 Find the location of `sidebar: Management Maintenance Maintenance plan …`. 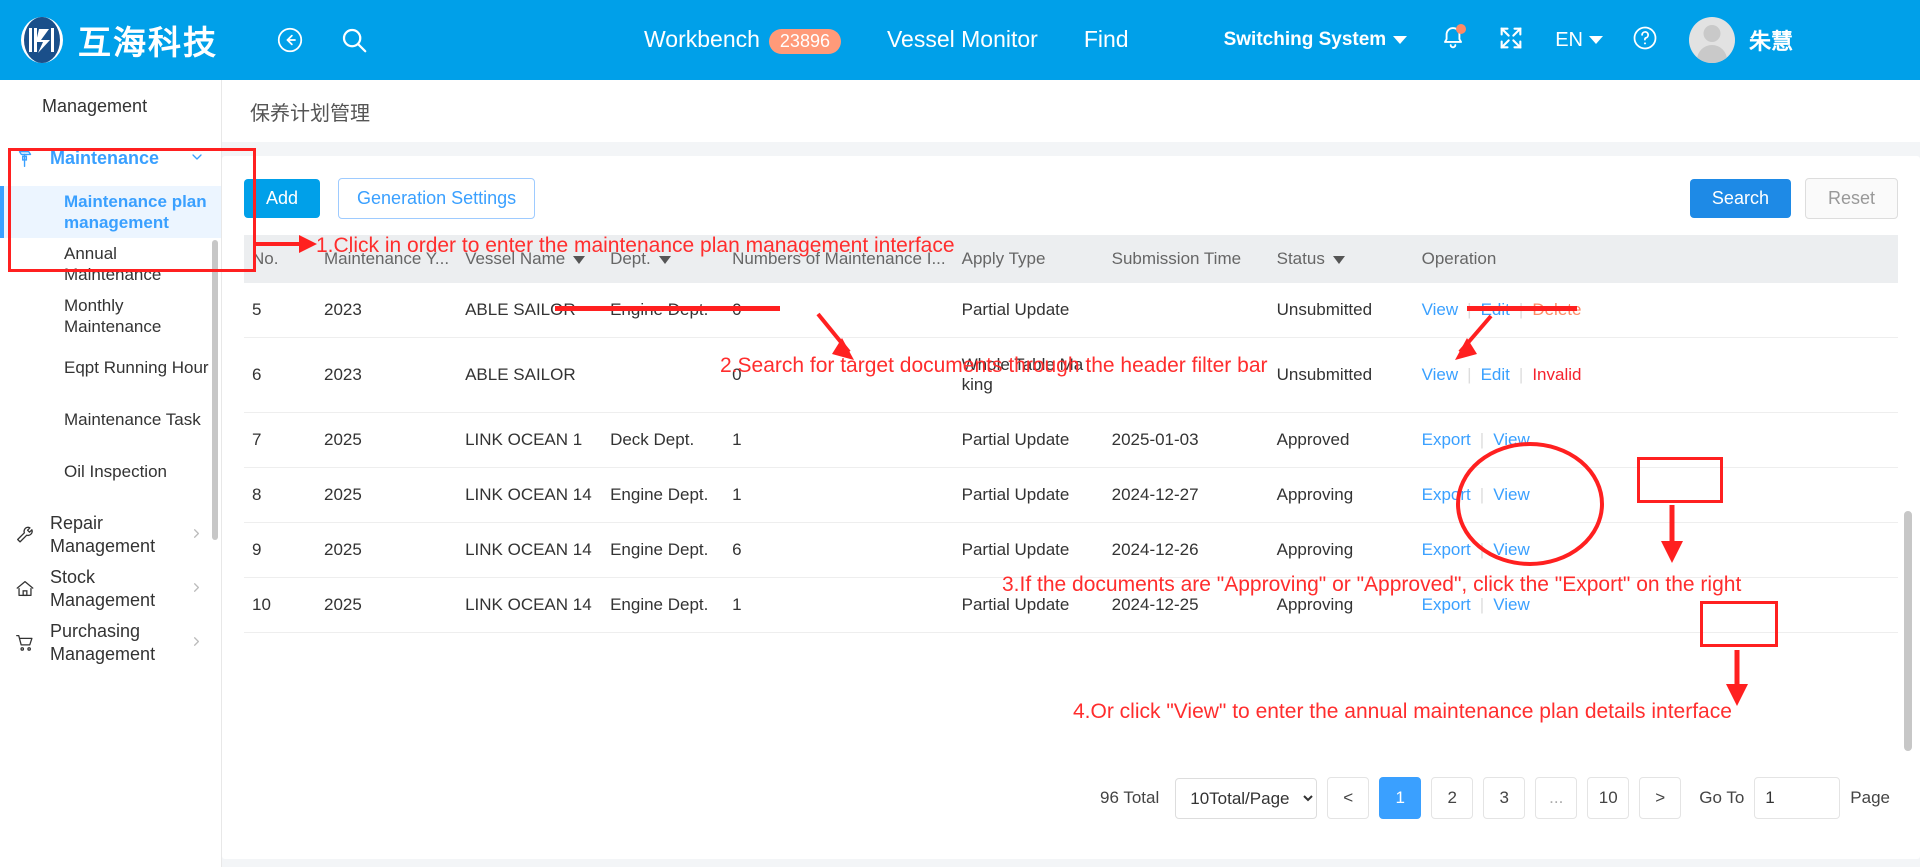

sidebar: Management Maintenance Maintenance plan … is located at coordinates (111, 473).